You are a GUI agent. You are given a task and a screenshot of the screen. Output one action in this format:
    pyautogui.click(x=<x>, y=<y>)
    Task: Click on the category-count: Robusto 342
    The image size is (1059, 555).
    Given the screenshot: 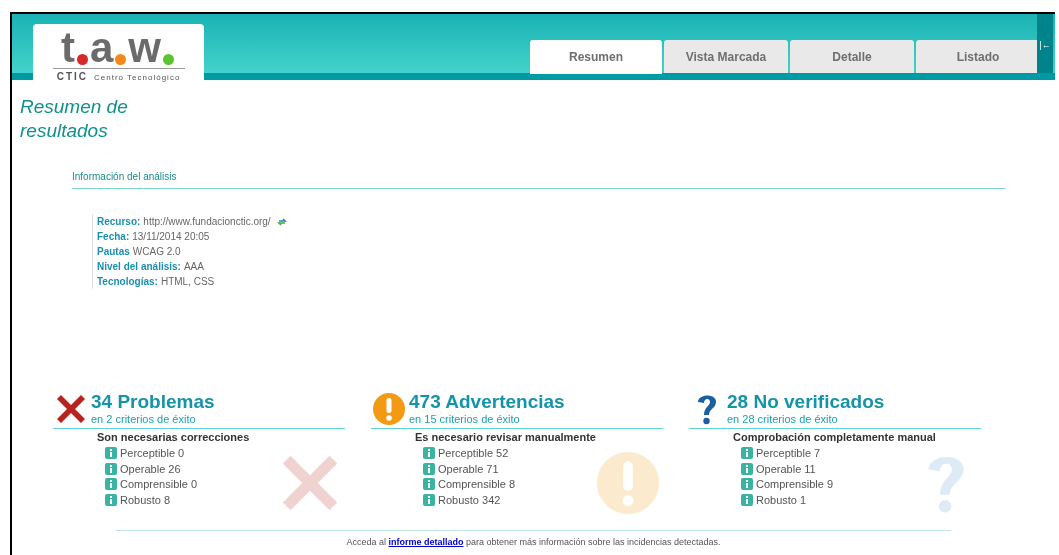 What is the action you would take?
    pyautogui.click(x=469, y=500)
    